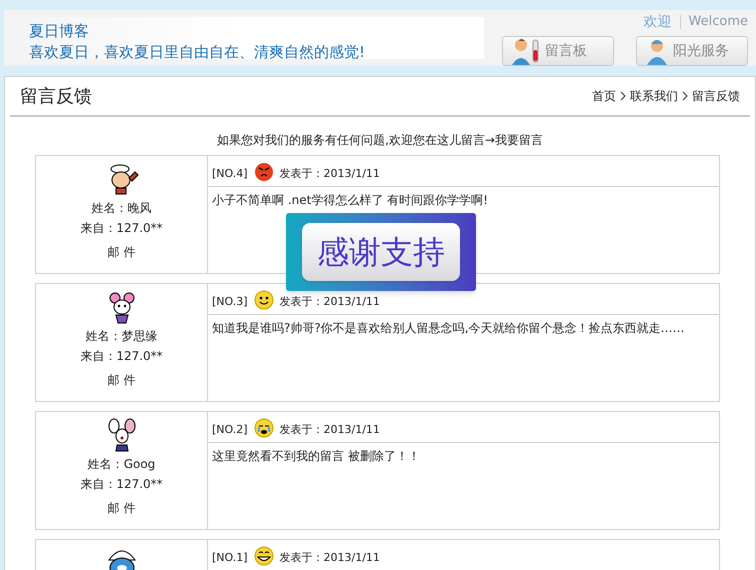  I want to click on author-name: 姓名：晚风, so click(122, 208).